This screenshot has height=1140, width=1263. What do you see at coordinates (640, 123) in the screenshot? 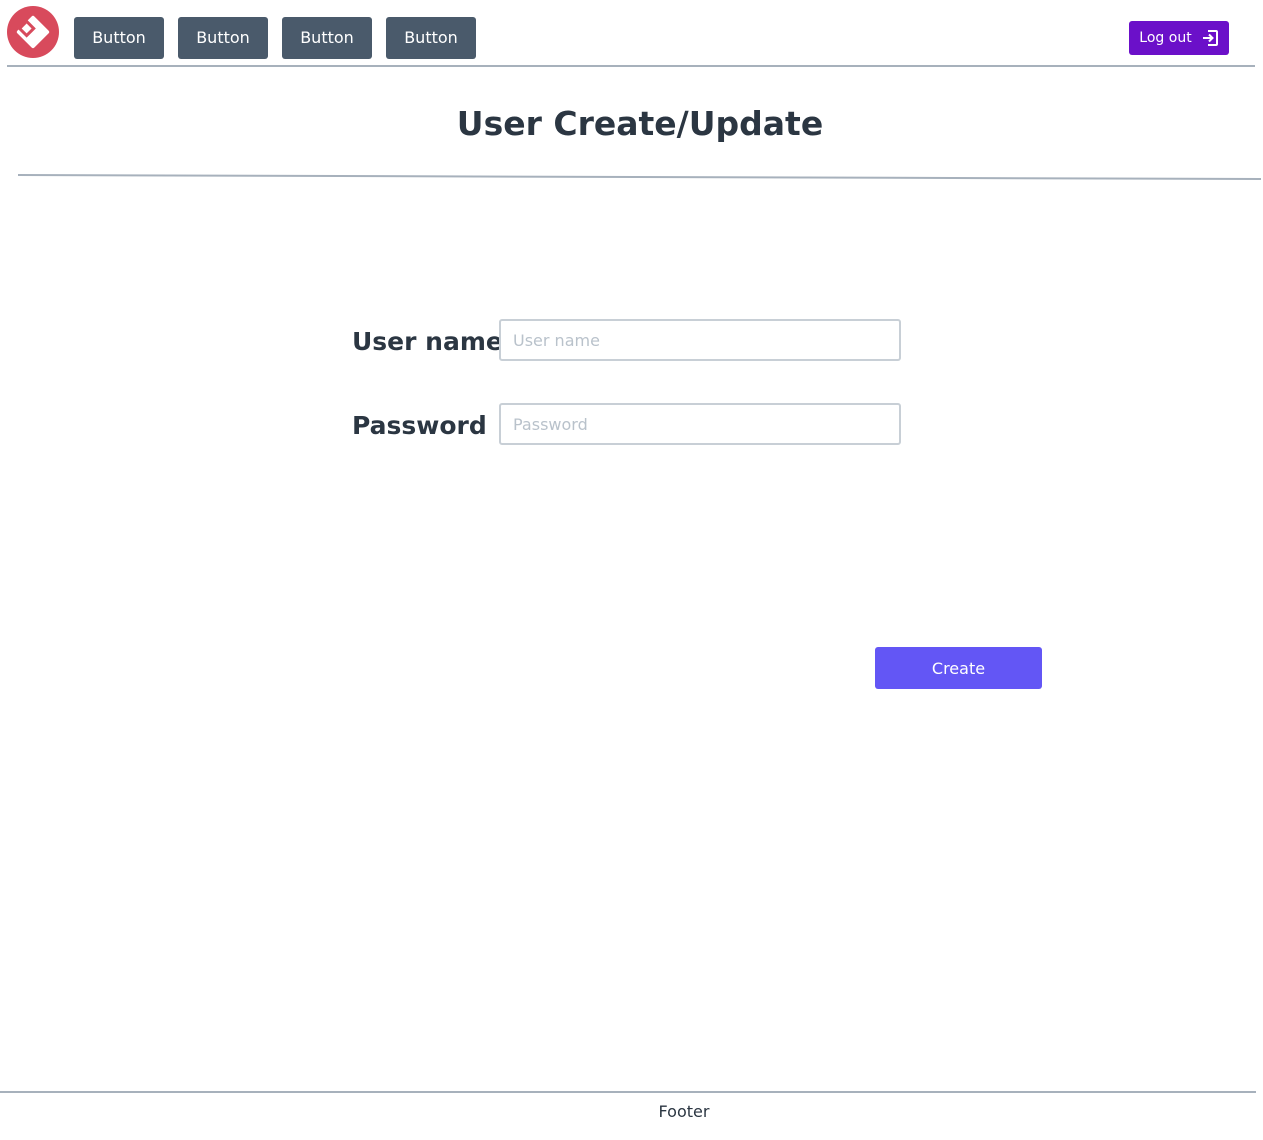
I see `page-title: User Create/Update` at bounding box center [640, 123].